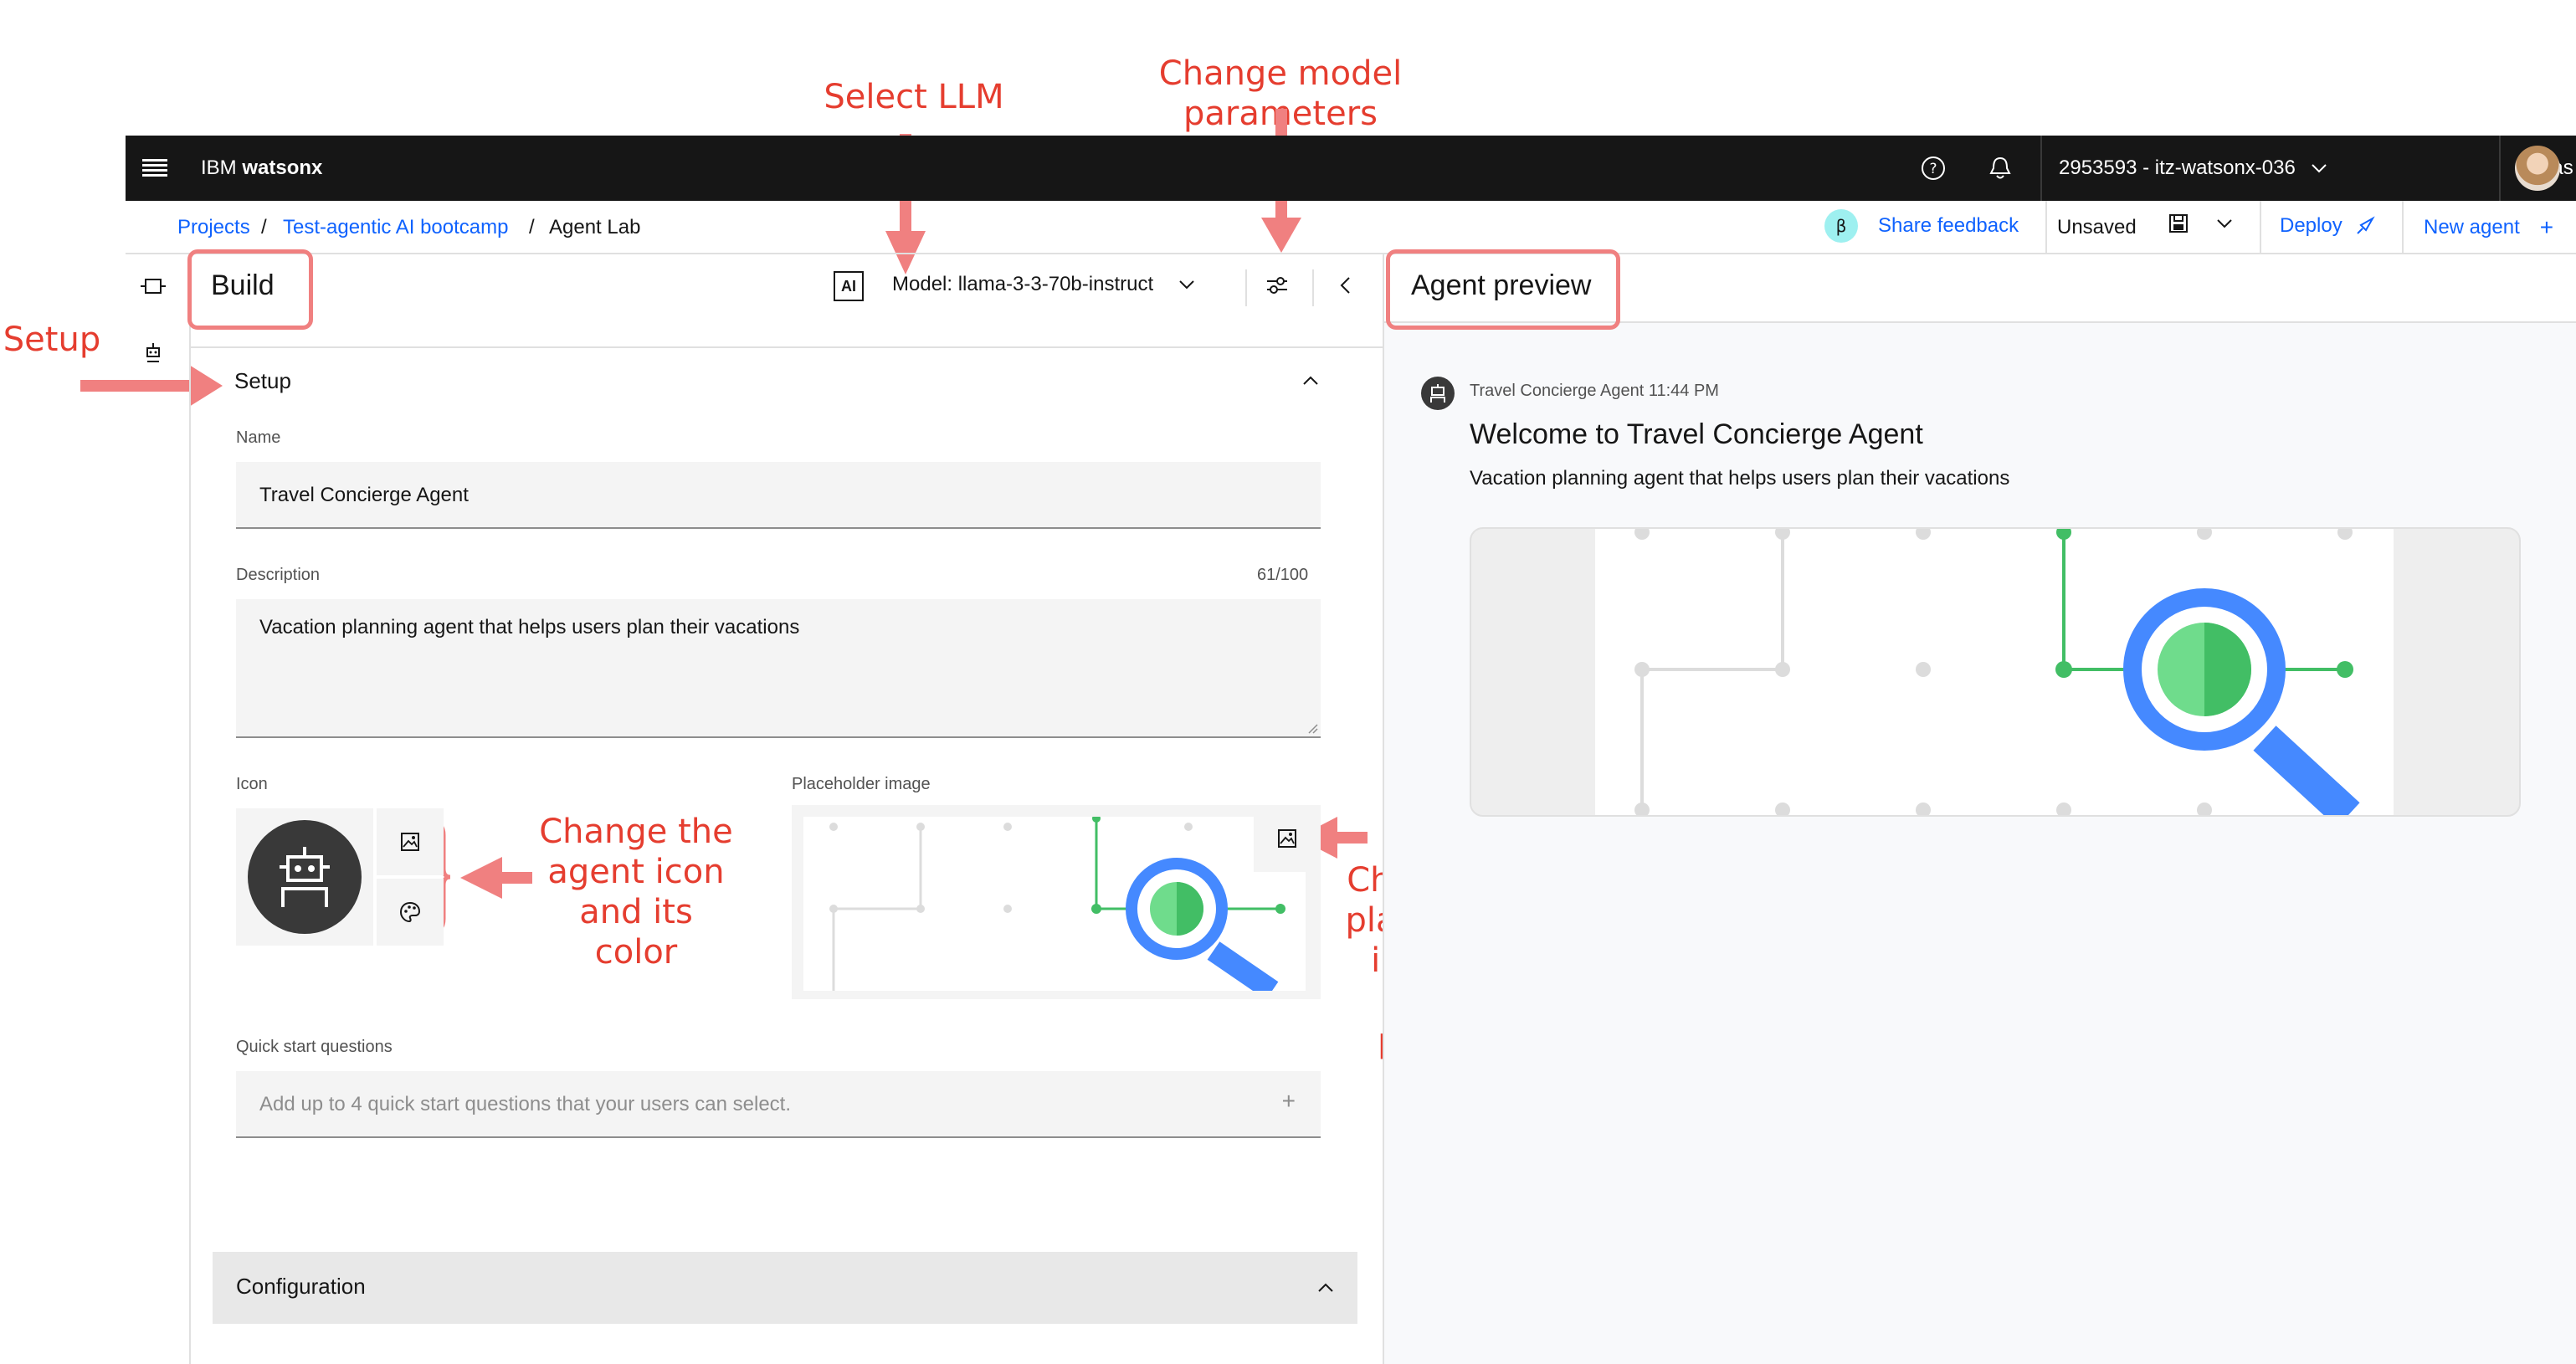 The image size is (2576, 1364). I want to click on agent-avatar, so click(305, 877).